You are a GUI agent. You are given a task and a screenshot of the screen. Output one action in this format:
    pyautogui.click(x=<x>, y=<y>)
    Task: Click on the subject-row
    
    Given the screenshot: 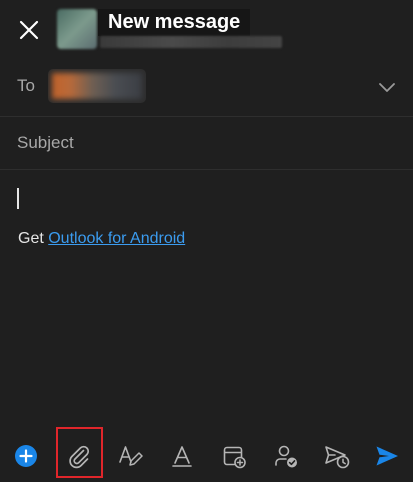 What is the action you would take?
    pyautogui.click(x=206, y=143)
    